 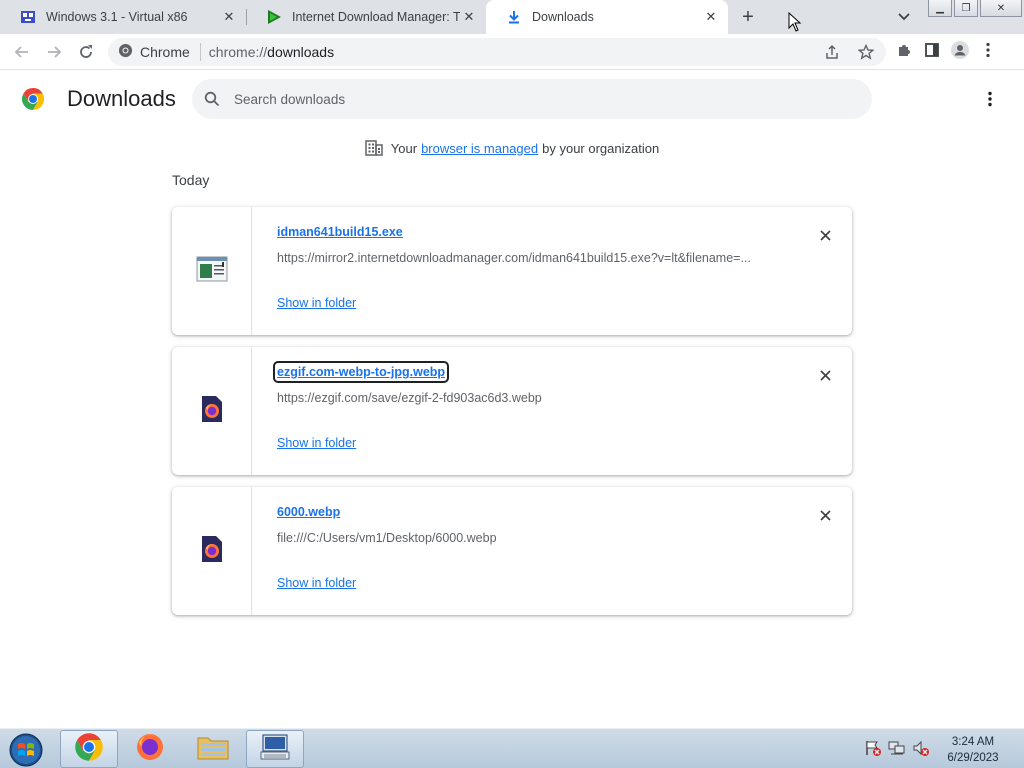 I want to click on downloads-header: Downloads, so click(x=512, y=99).